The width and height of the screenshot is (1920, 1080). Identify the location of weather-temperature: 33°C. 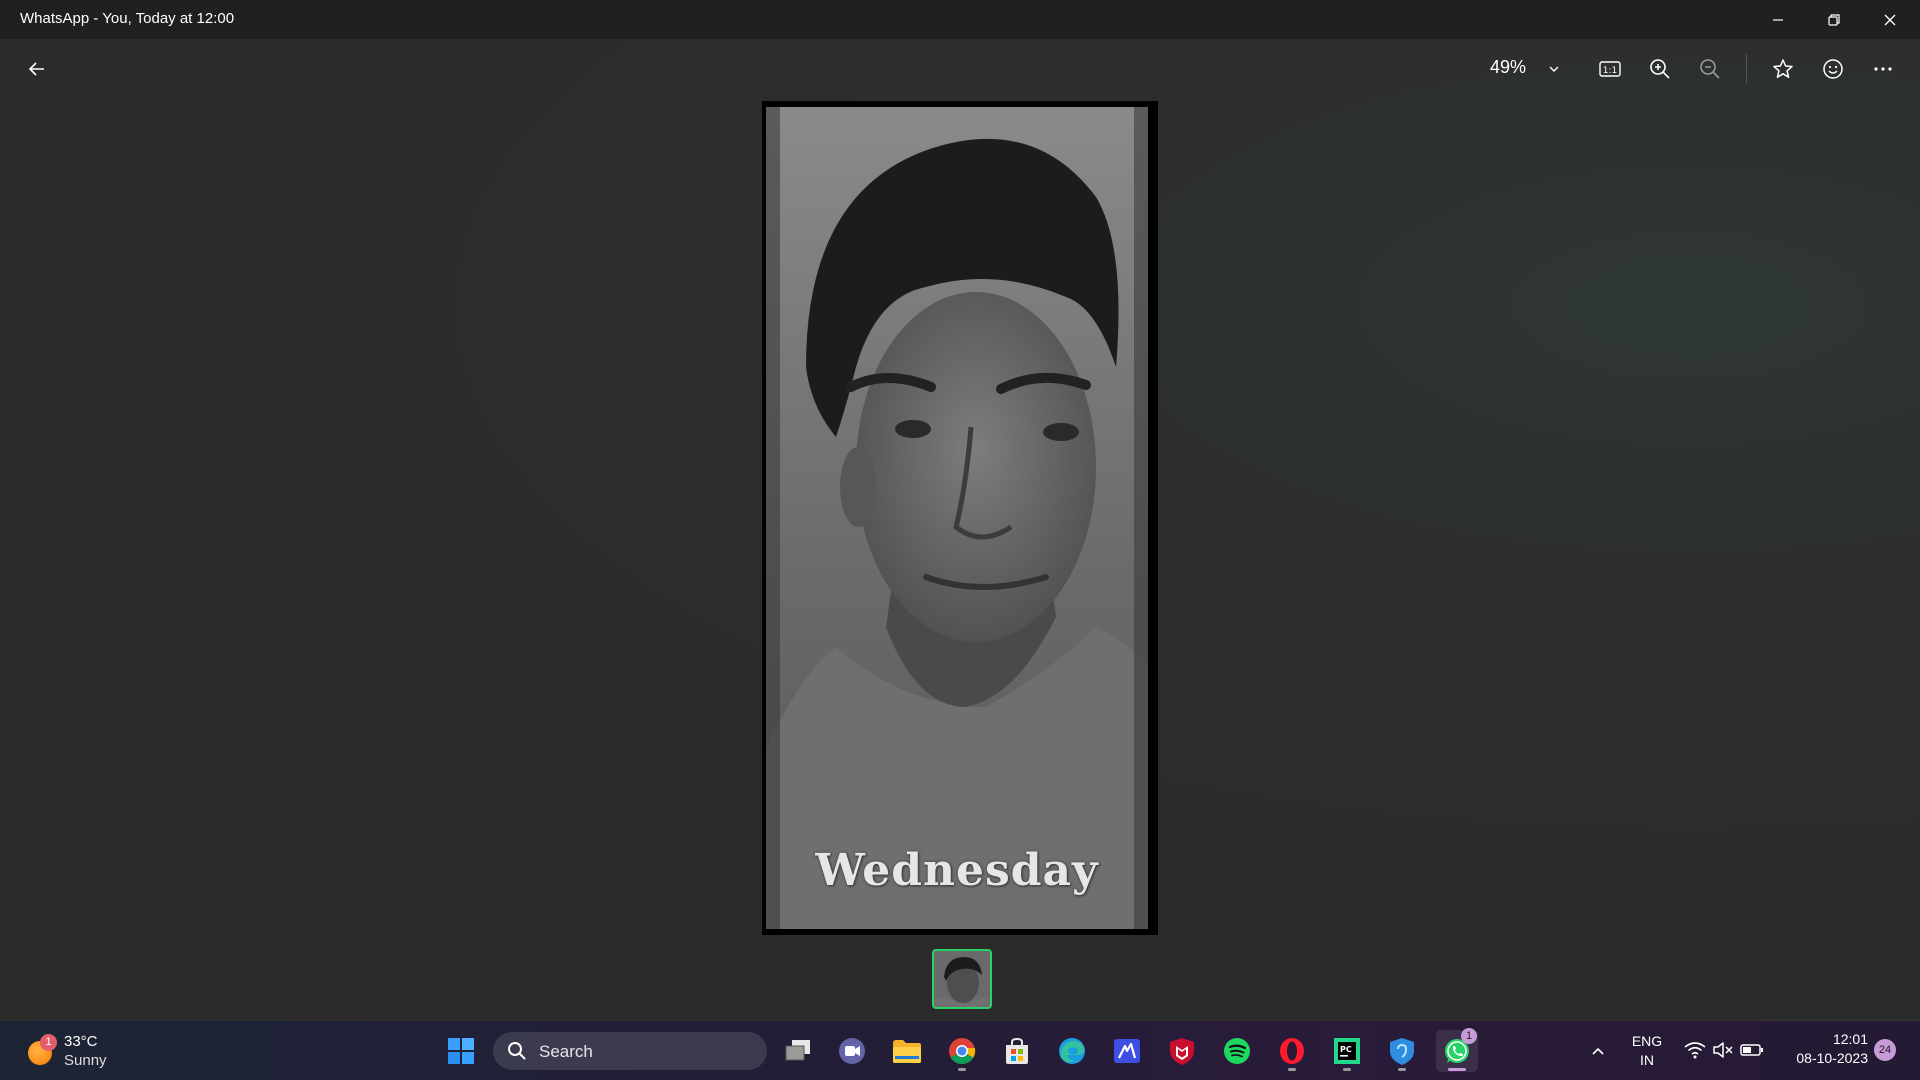
(81, 1041).